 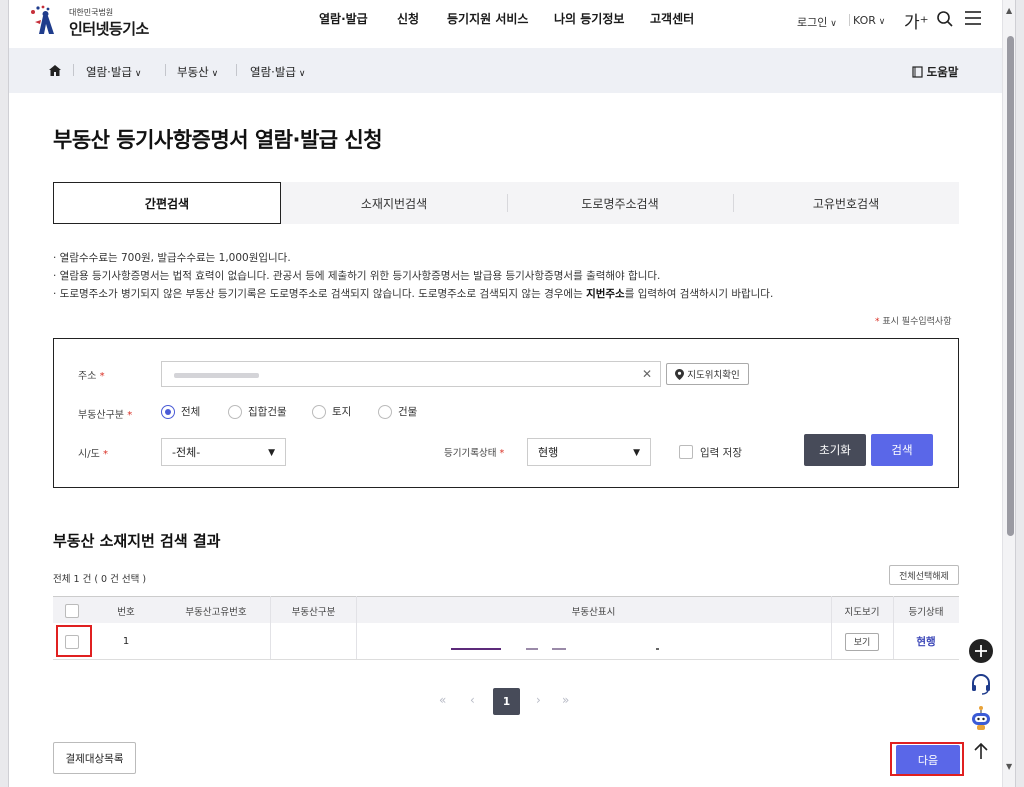 What do you see at coordinates (223, 452) in the screenshot?
I see `region-select: -전체- ▼` at bounding box center [223, 452].